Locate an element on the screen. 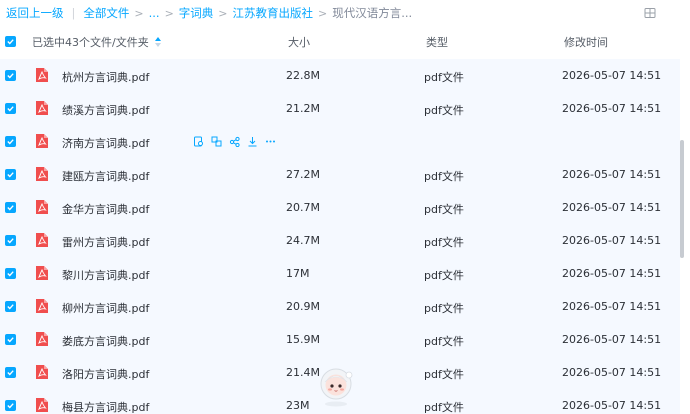  file-size: 21.2M is located at coordinates (303, 108).